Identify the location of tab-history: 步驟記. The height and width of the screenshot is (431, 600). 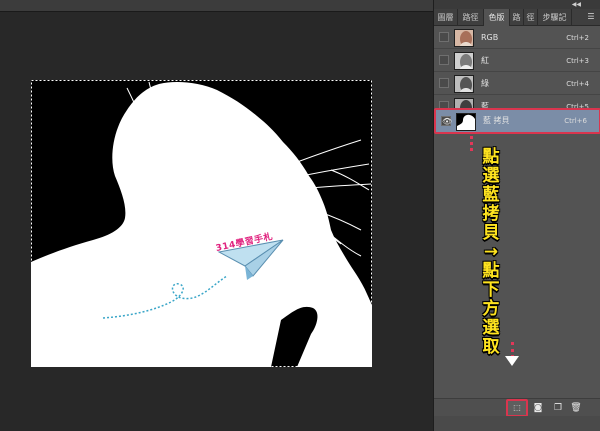
(555, 17).